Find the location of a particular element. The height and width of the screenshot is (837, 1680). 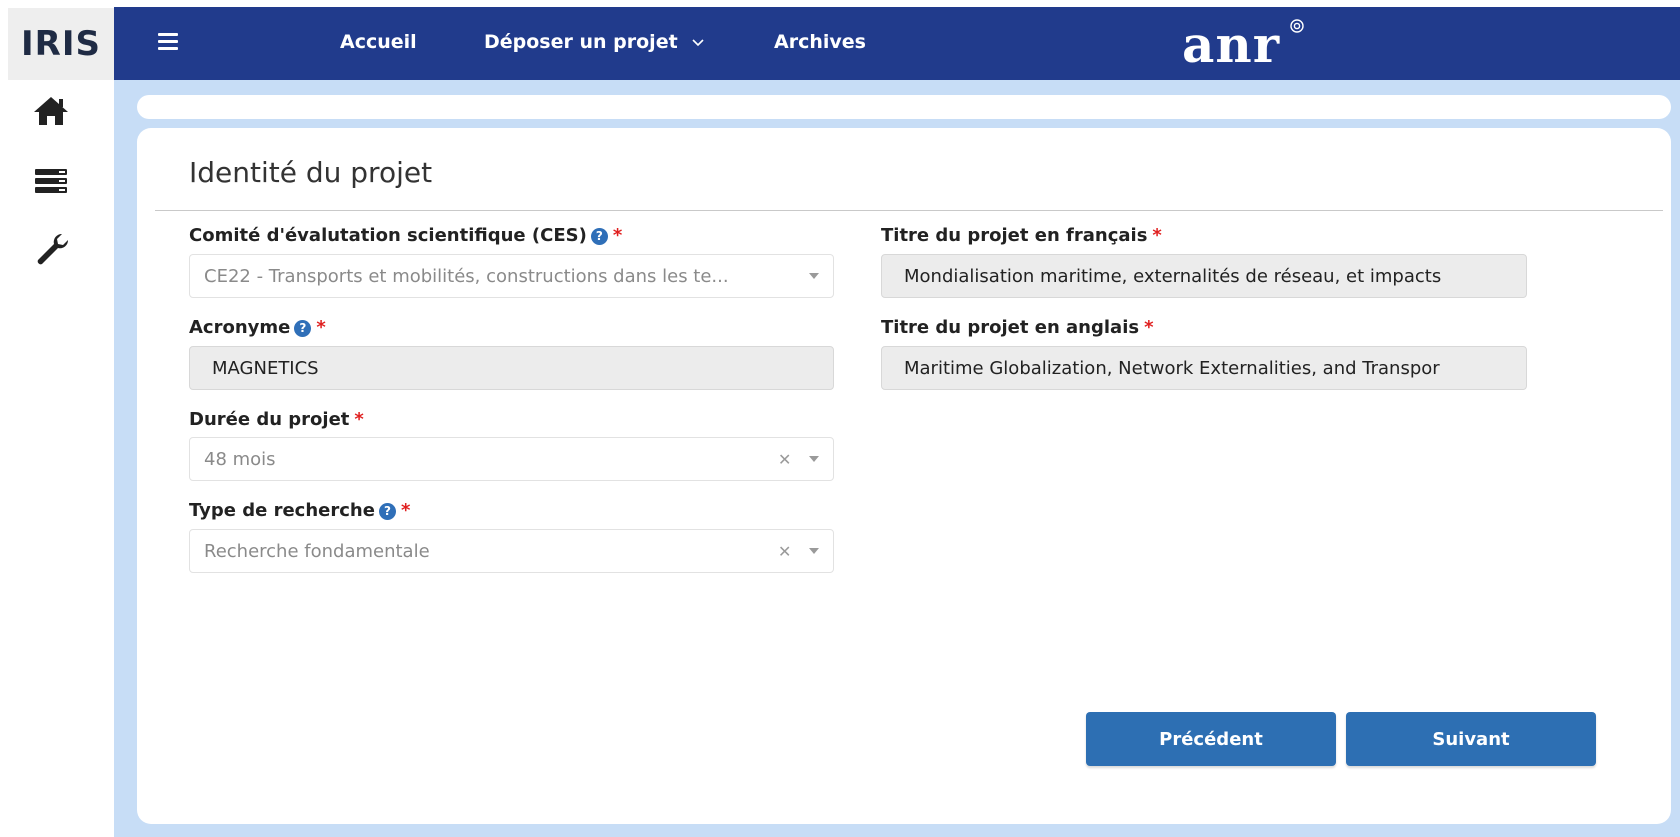

acronyme-value: MAGNETICS is located at coordinates (265, 368).